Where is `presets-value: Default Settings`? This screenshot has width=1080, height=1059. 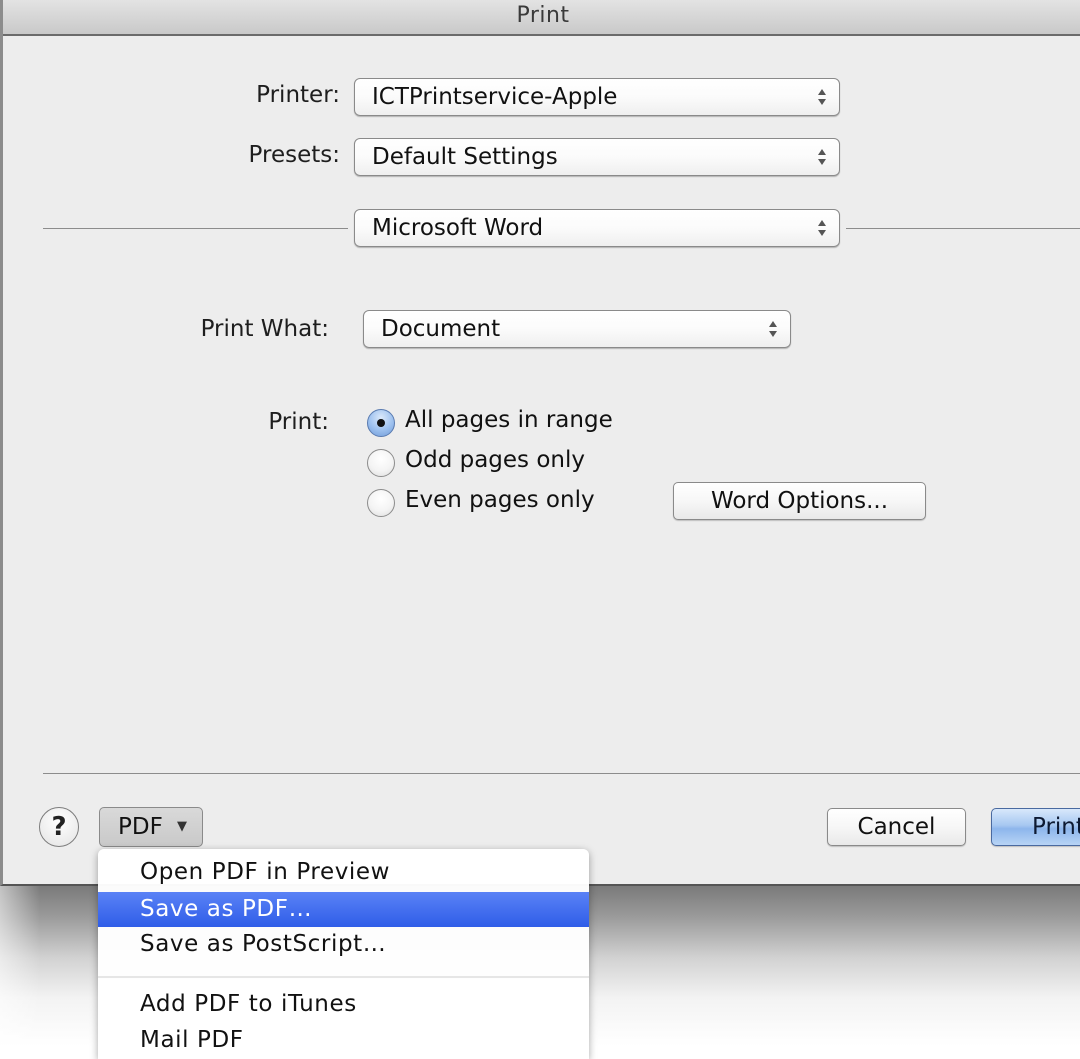
presets-value: Default Settings is located at coordinates (465, 157).